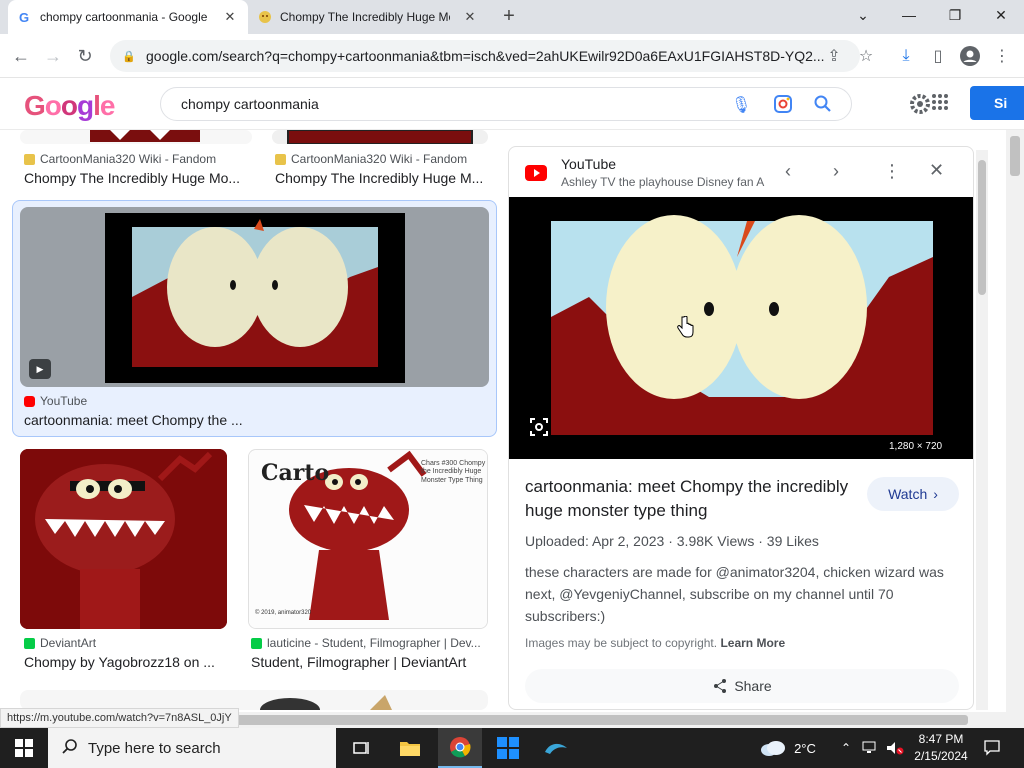  What do you see at coordinates (685, 329) in the screenshot?
I see `hand-cursor-icon` at bounding box center [685, 329].